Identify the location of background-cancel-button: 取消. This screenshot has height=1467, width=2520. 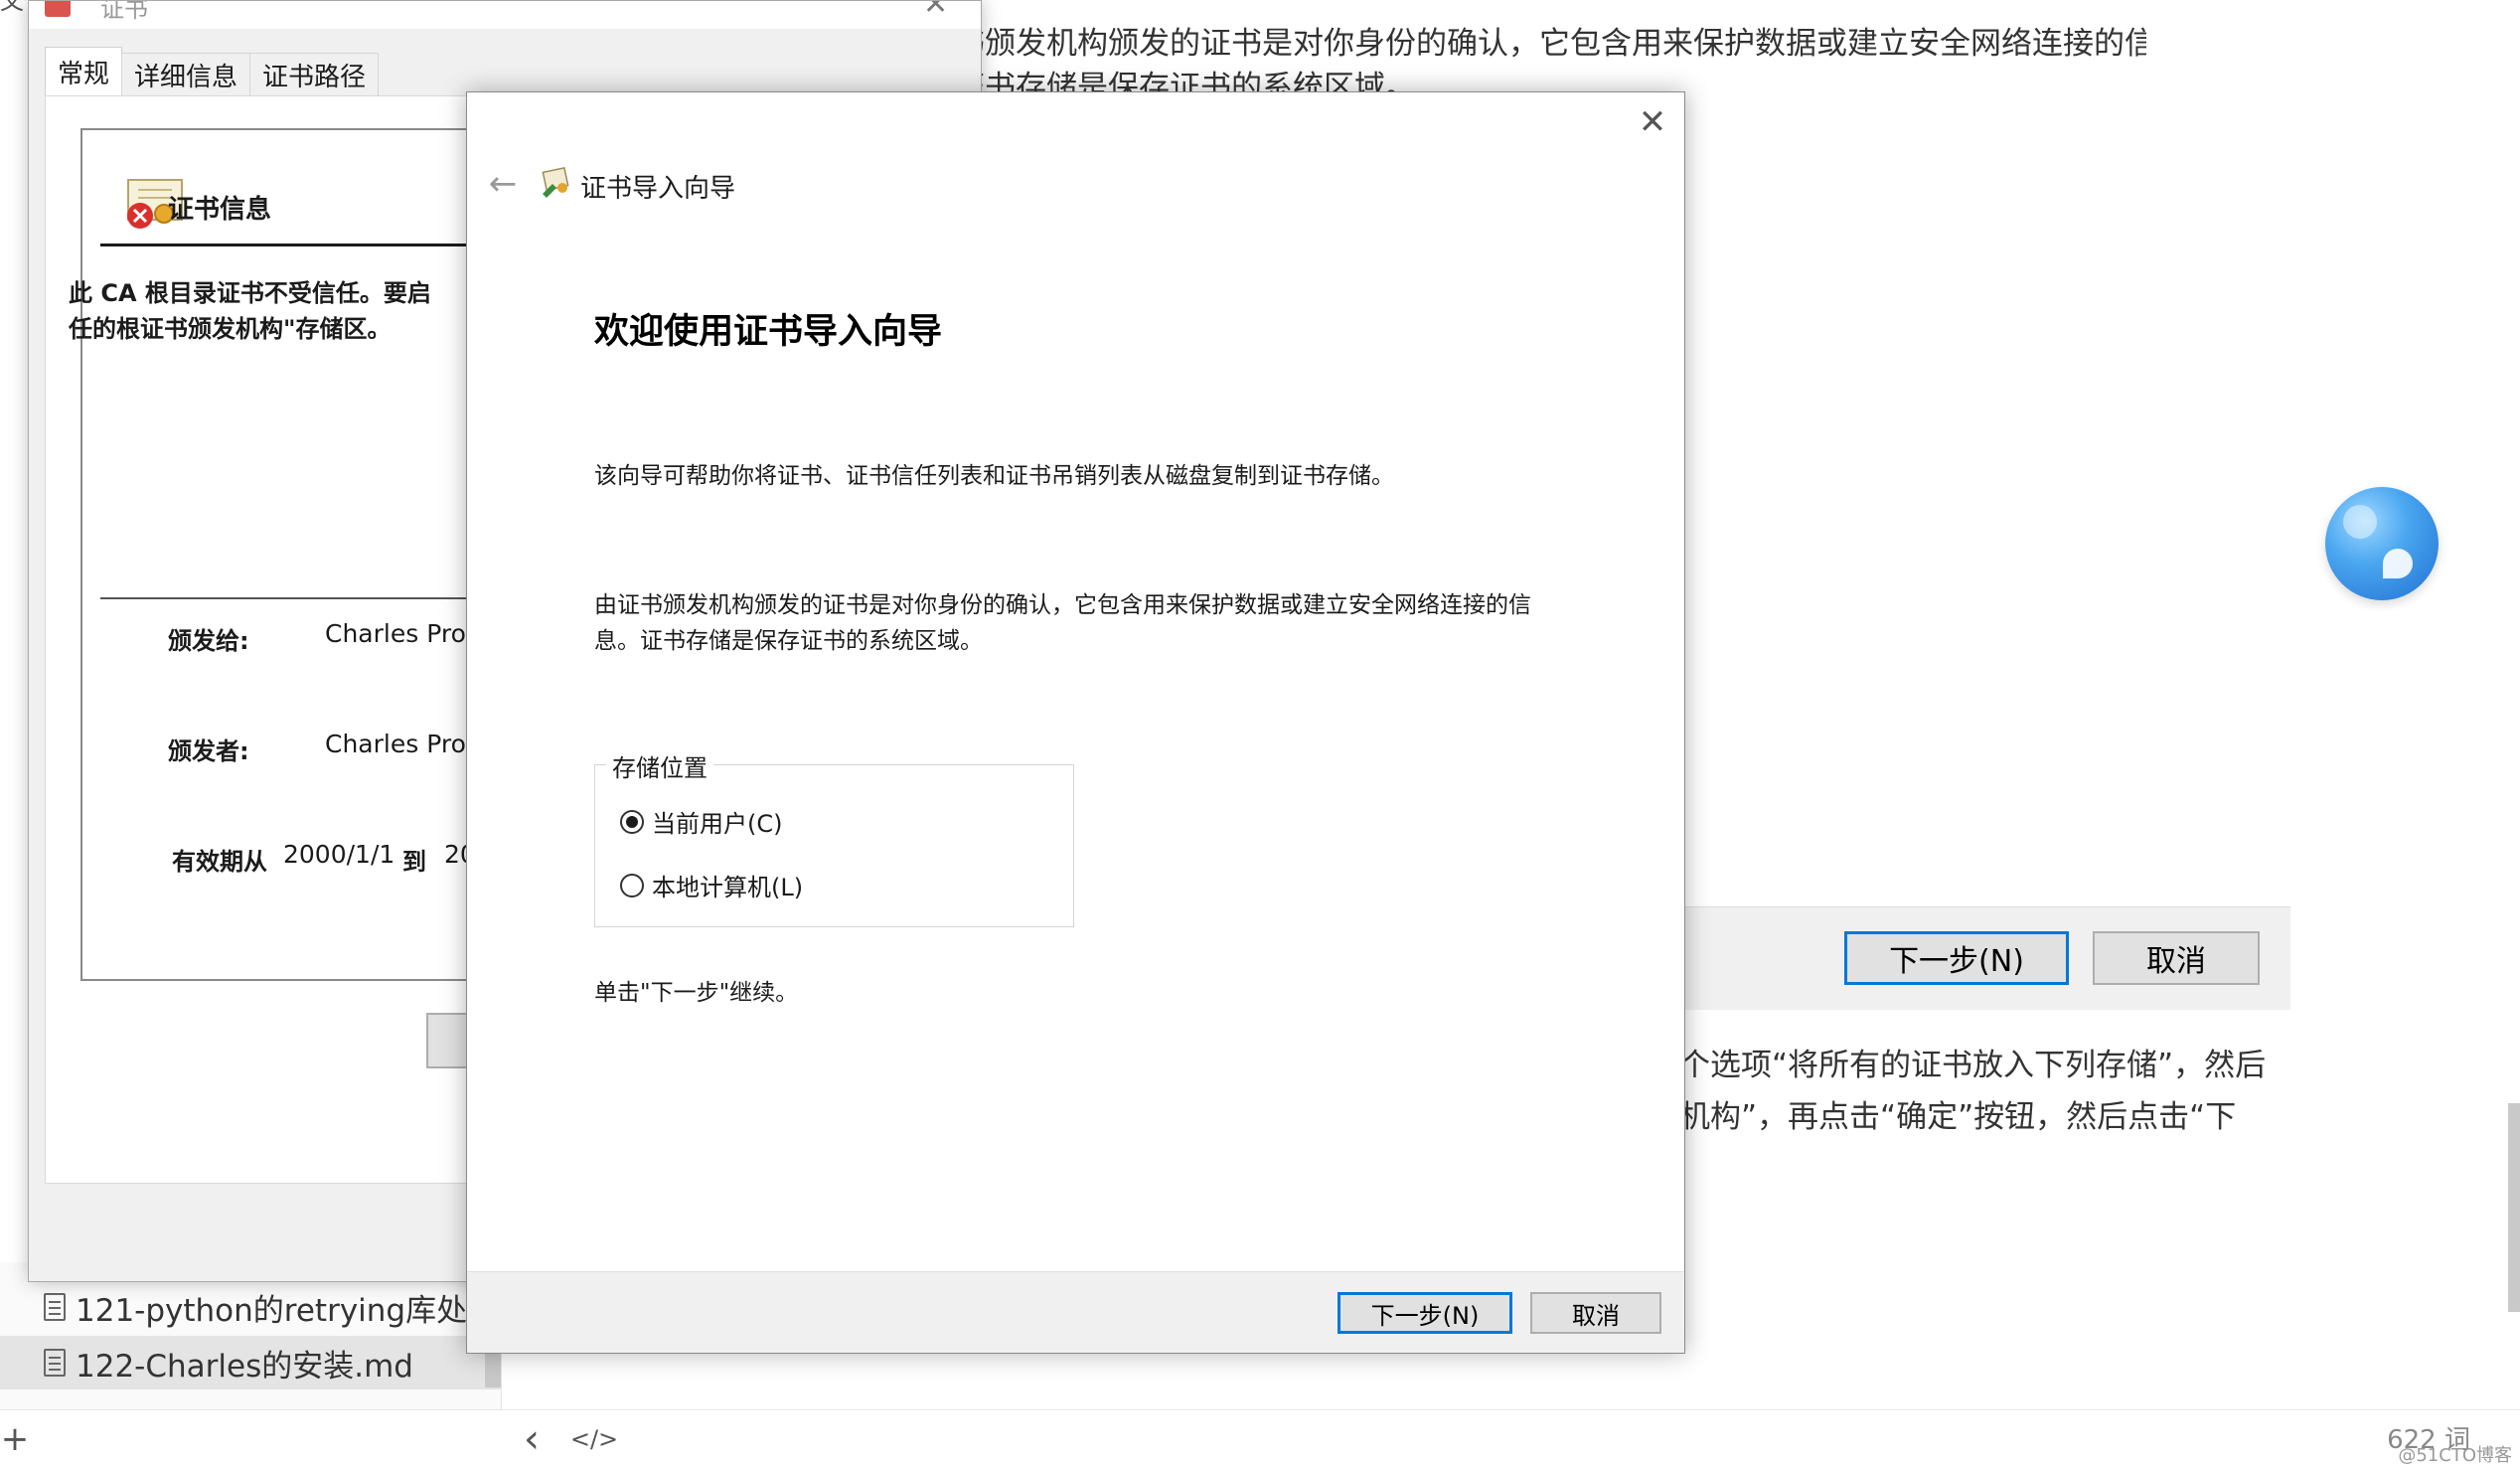
(2176, 958).